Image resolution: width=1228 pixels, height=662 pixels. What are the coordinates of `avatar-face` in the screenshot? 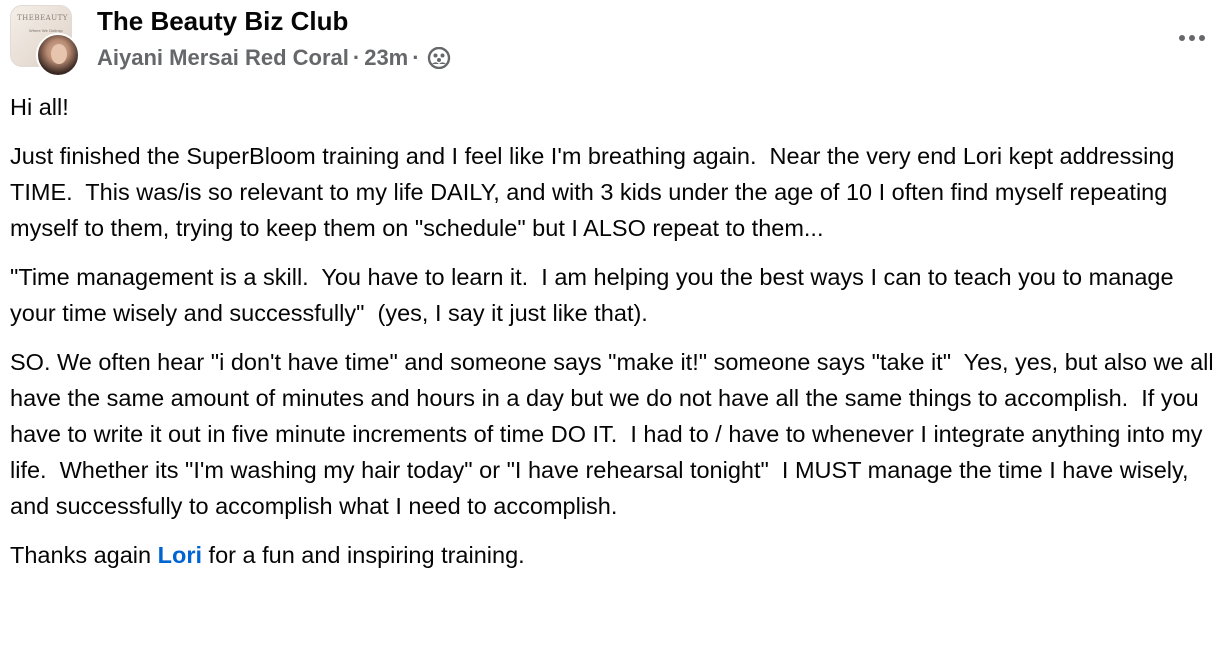 It's located at (59, 54).